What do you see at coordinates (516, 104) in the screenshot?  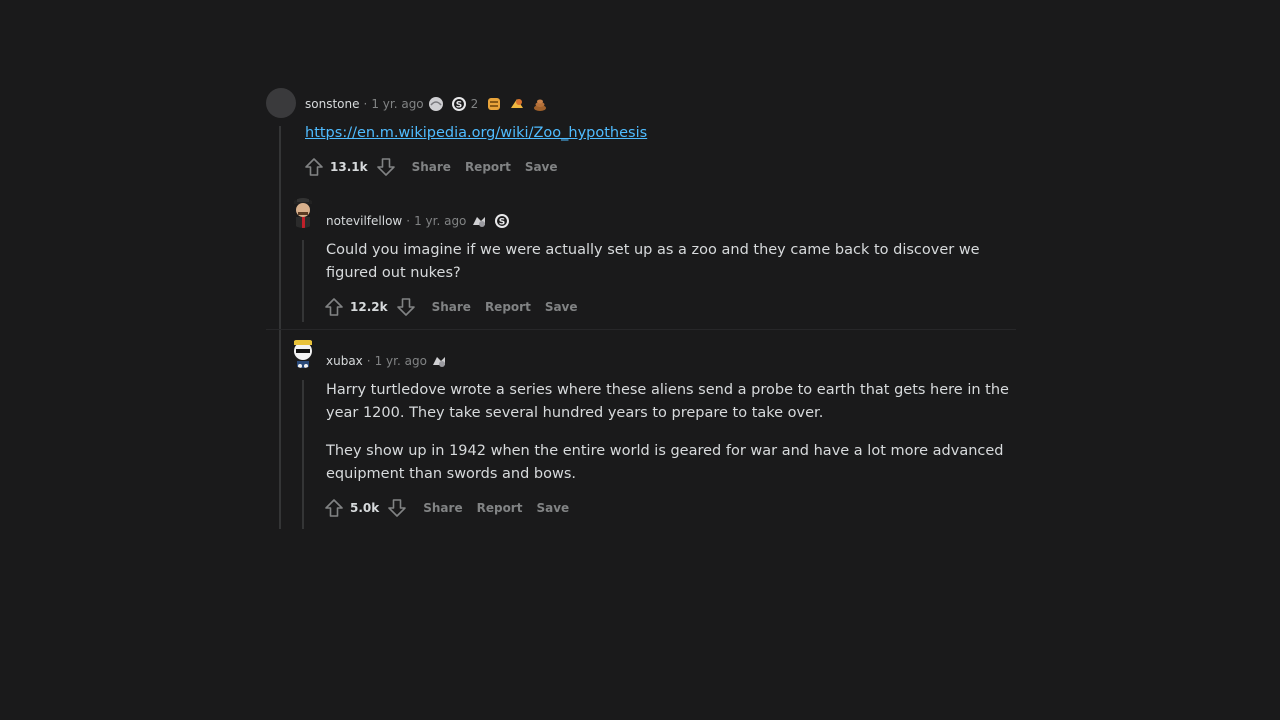 I see `wholesome-award-icon` at bounding box center [516, 104].